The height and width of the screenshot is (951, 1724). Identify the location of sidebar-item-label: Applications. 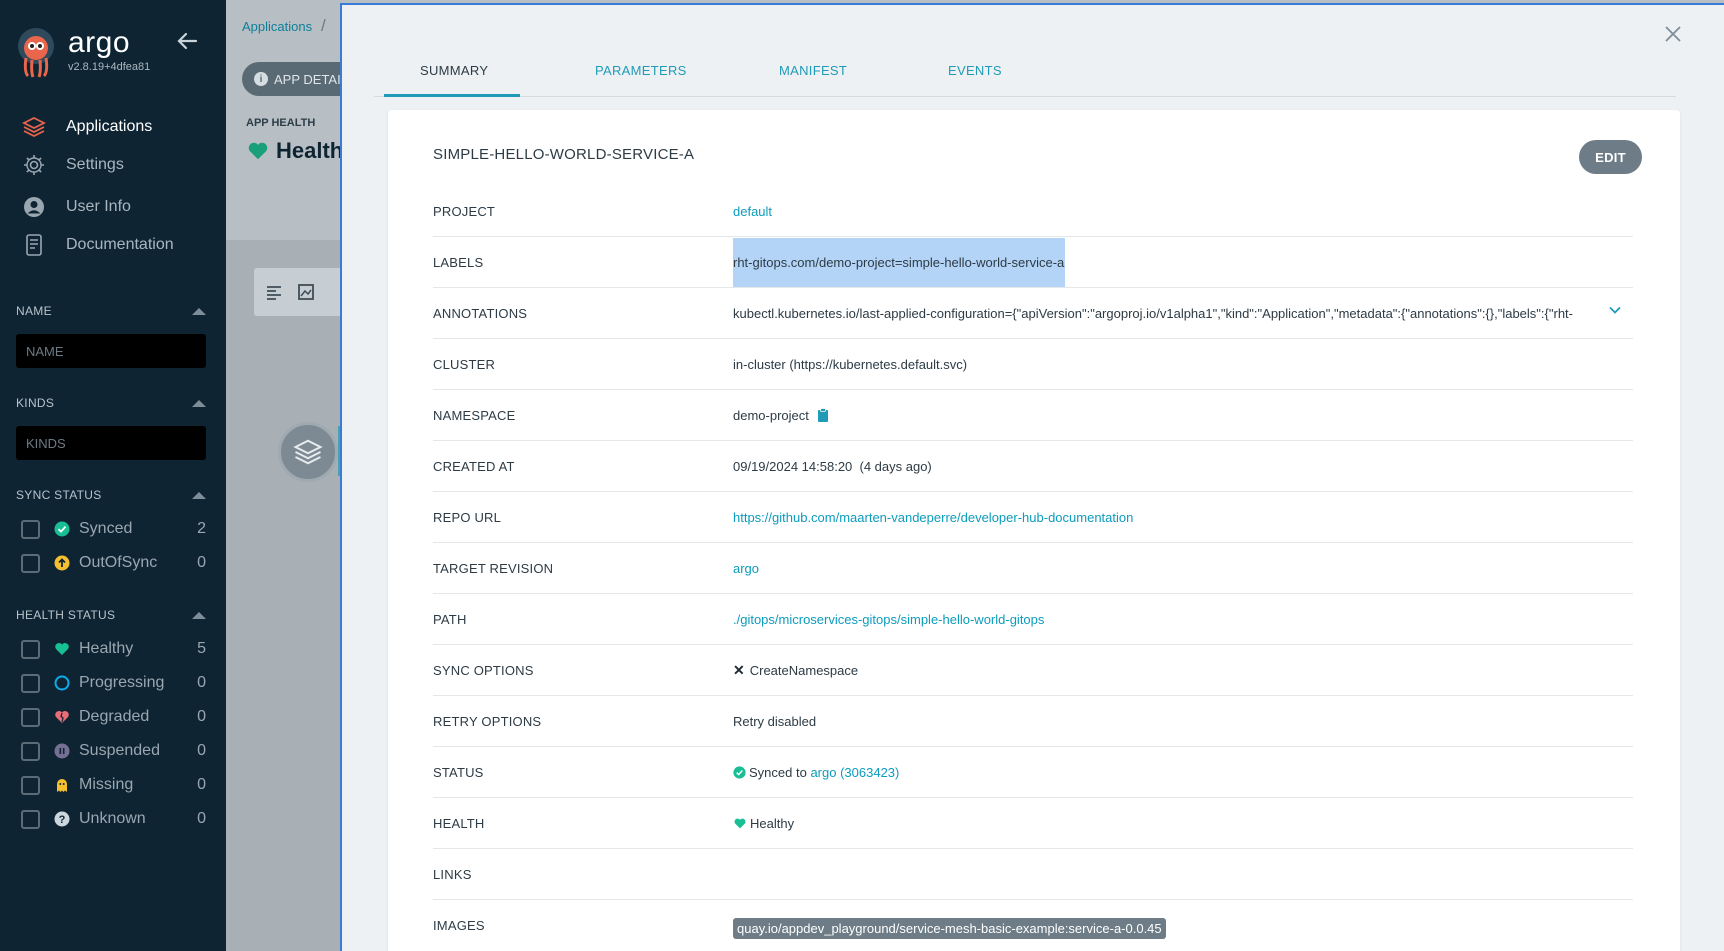
(109, 126).